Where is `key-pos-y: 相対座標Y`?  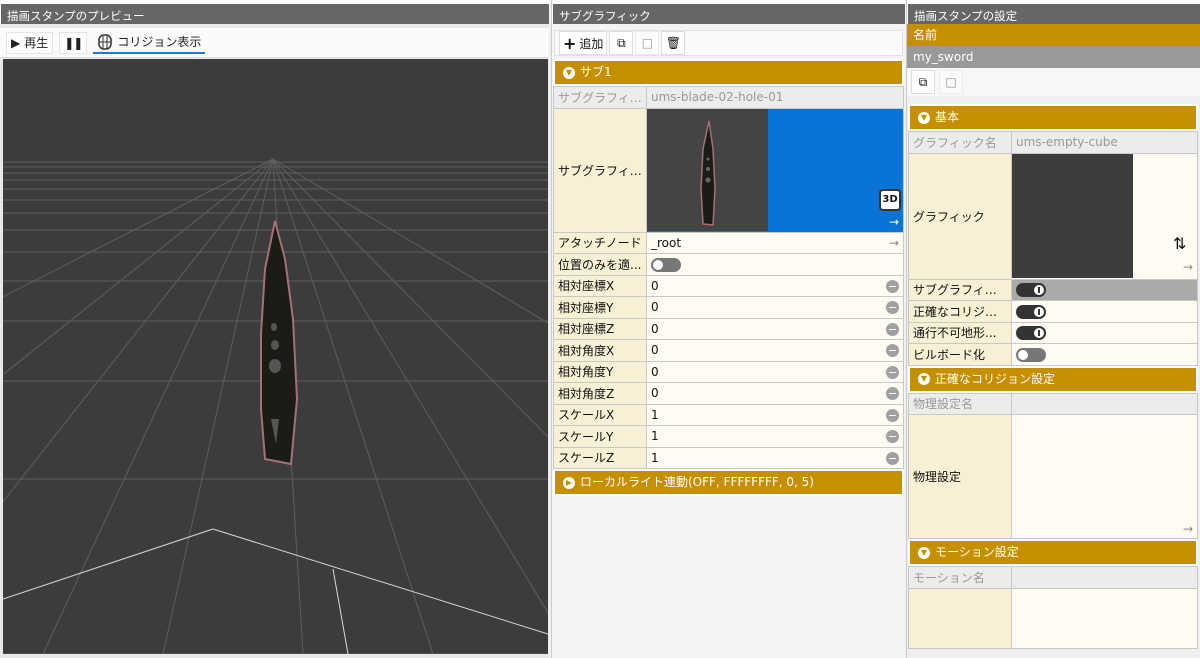
key-pos-y: 相対座標Y is located at coordinates (600, 307).